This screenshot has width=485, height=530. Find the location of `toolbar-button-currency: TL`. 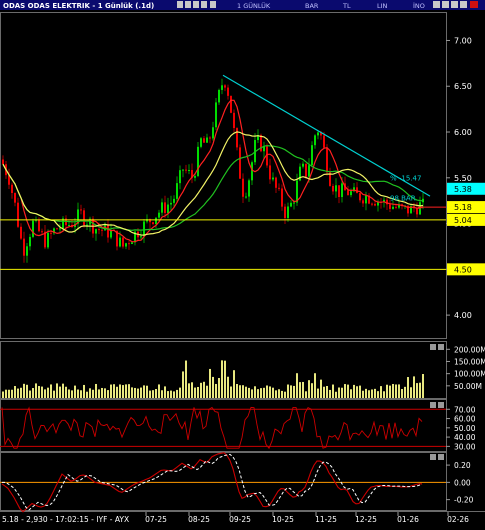

toolbar-button-currency: TL is located at coordinates (346, 6).